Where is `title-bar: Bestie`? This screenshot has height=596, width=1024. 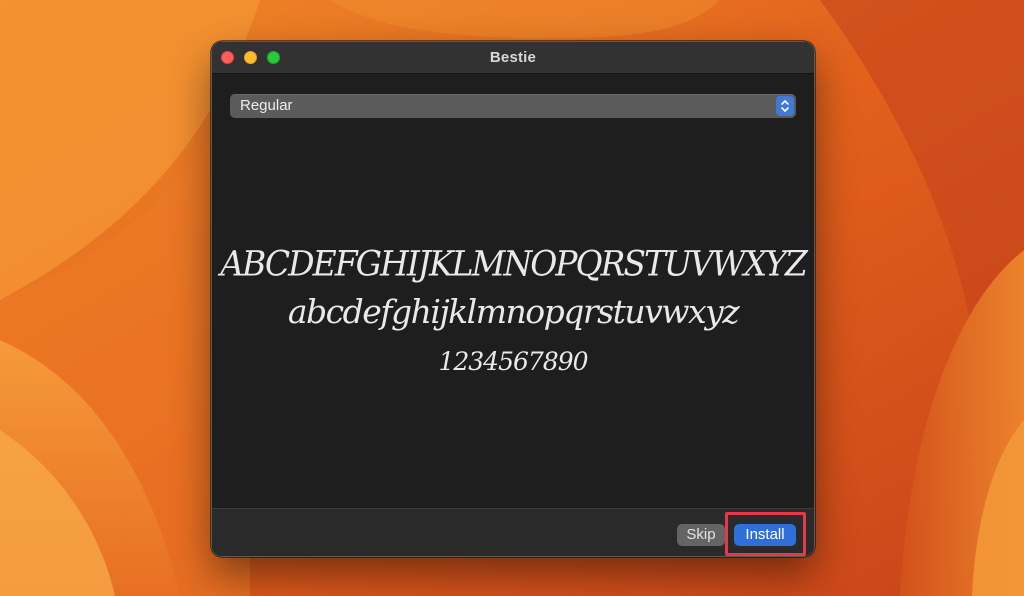
title-bar: Bestie is located at coordinates (513, 58).